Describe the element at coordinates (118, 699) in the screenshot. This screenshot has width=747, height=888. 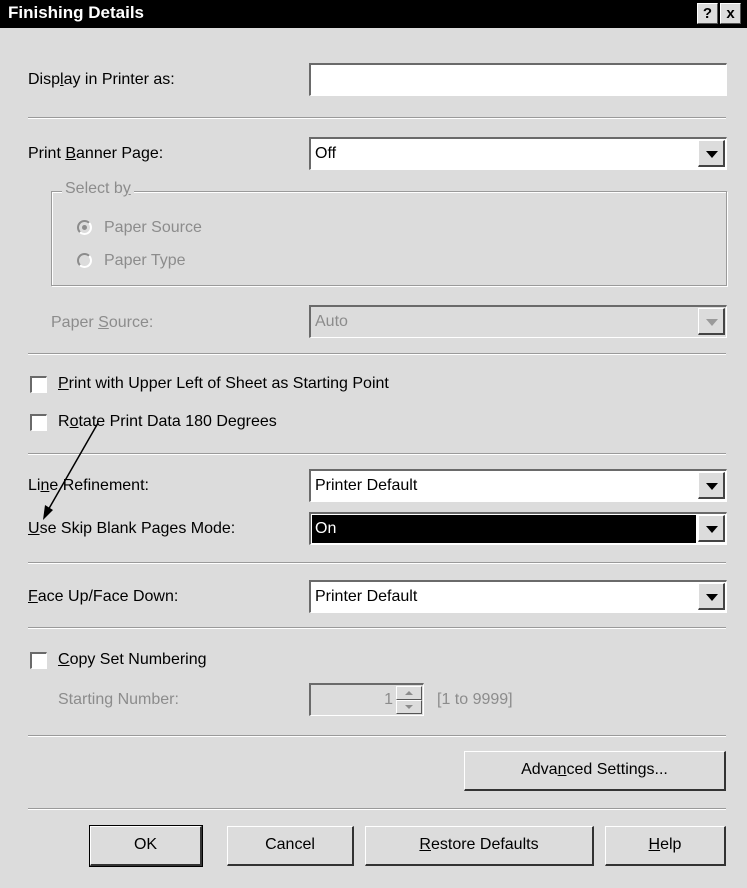
I see `starting-number-label: Starting Number:` at that location.